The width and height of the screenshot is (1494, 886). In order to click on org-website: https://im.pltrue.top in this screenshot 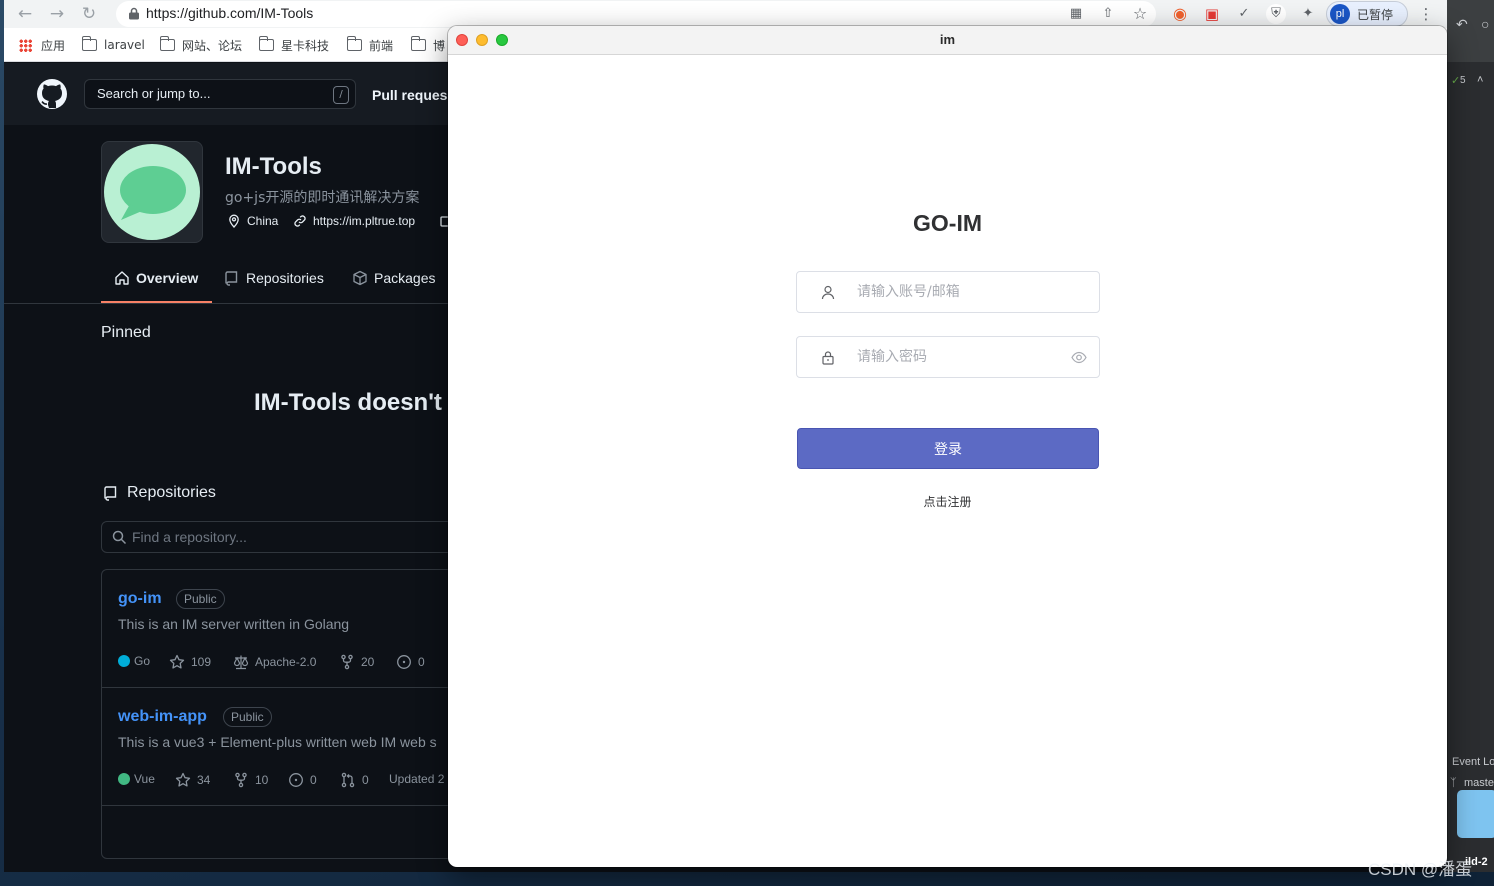, I will do `click(354, 221)`.